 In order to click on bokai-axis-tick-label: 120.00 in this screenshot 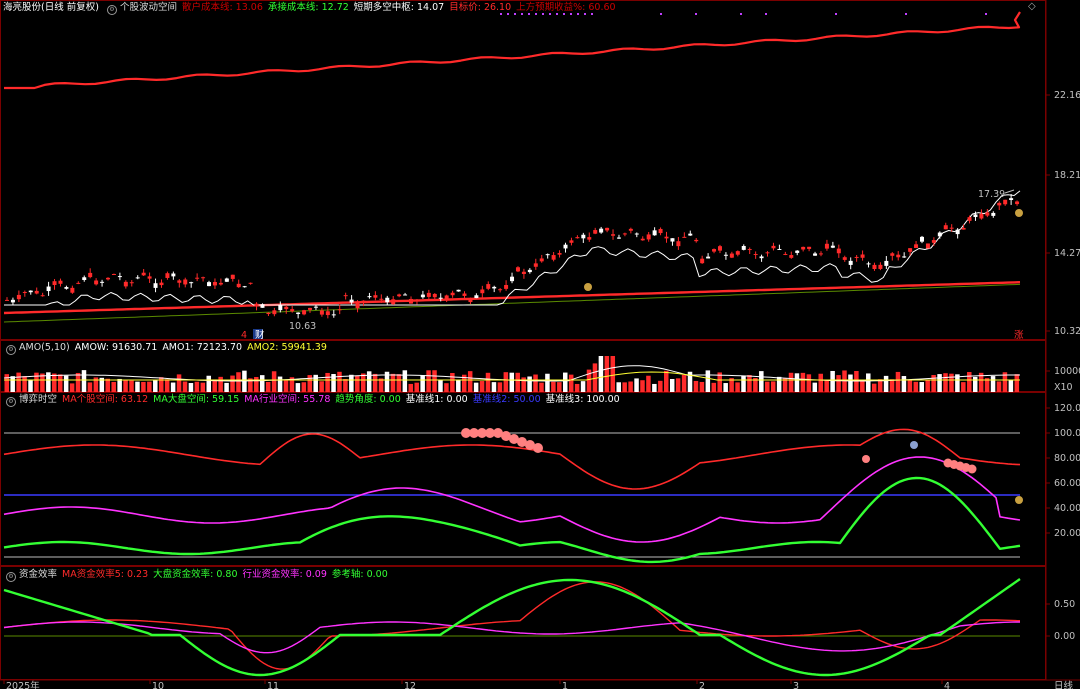, I will do `click(1067, 408)`.